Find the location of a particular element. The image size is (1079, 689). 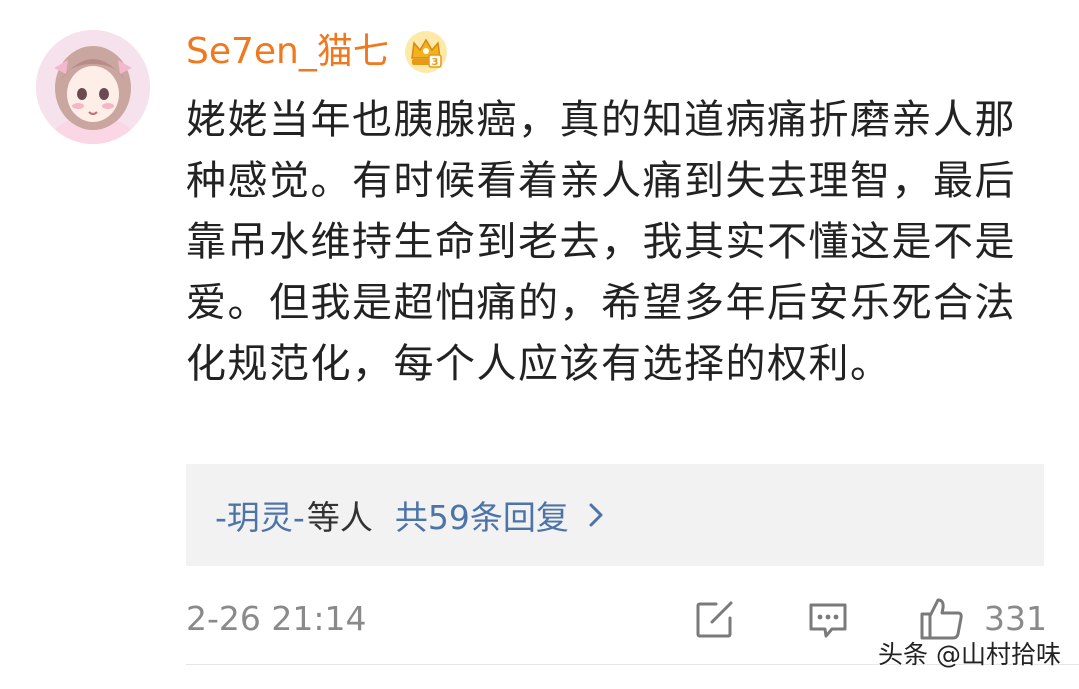

user-avatar is located at coordinates (93, 87).